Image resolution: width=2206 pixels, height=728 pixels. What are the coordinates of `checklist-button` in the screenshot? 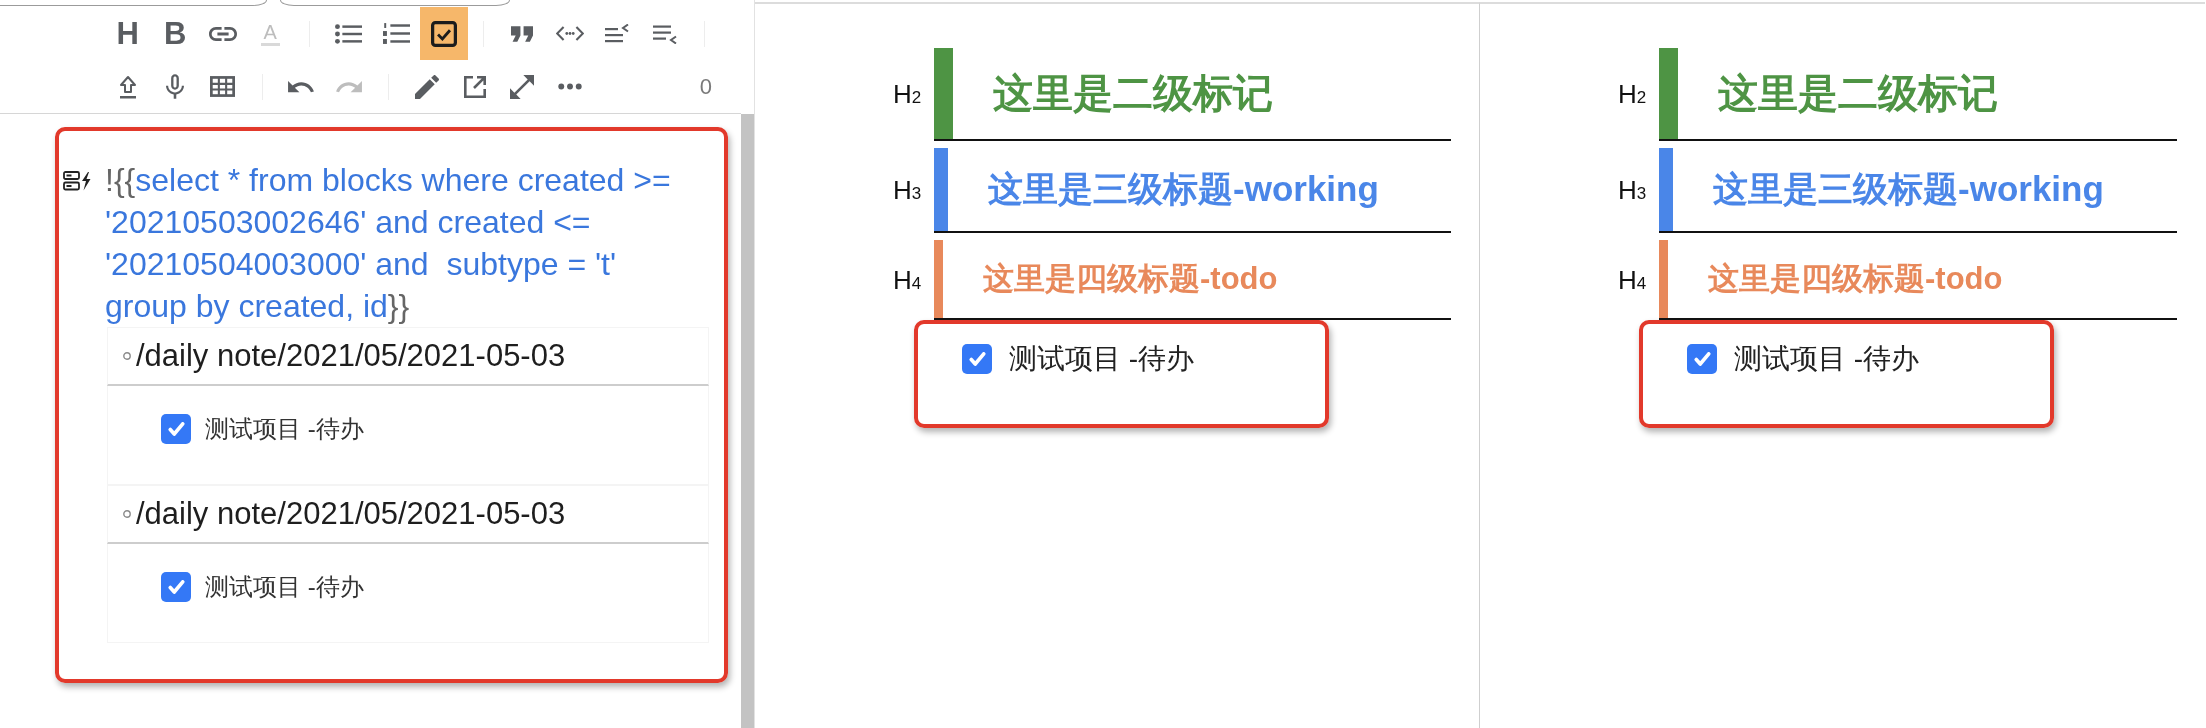 It's located at (444, 33).